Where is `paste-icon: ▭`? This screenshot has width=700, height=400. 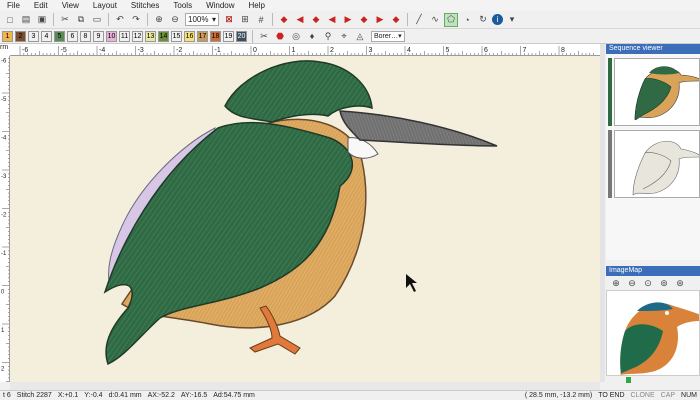 paste-icon: ▭ is located at coordinates (97, 20).